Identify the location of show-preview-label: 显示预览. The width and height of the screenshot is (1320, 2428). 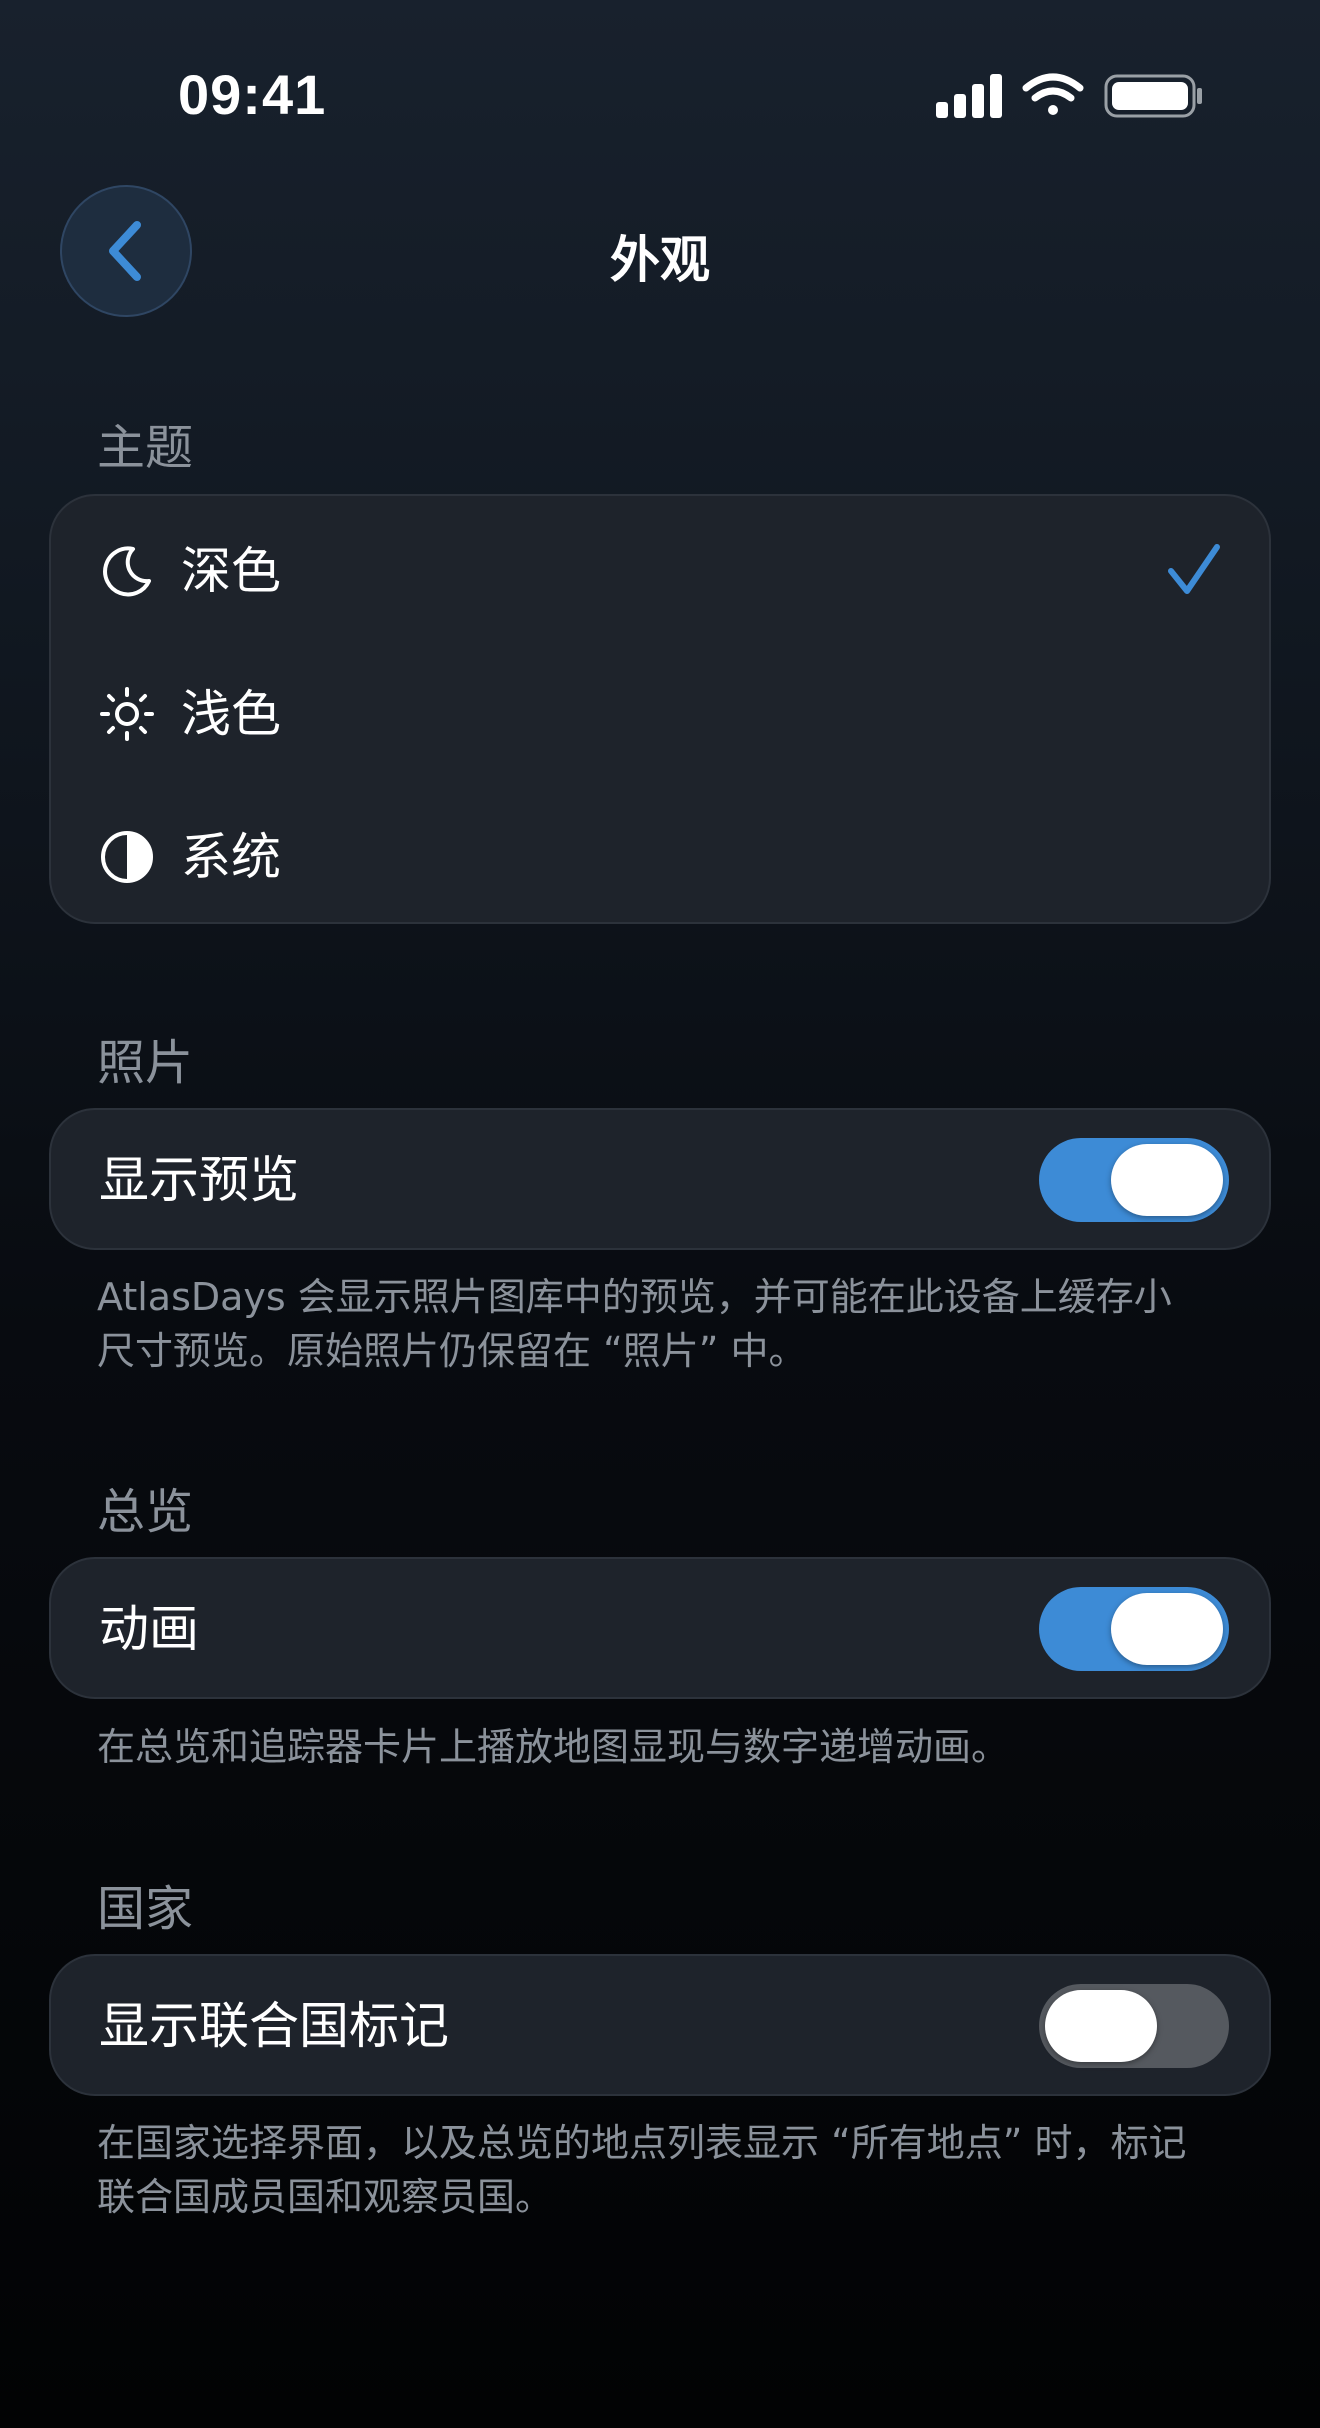
(199, 1180).